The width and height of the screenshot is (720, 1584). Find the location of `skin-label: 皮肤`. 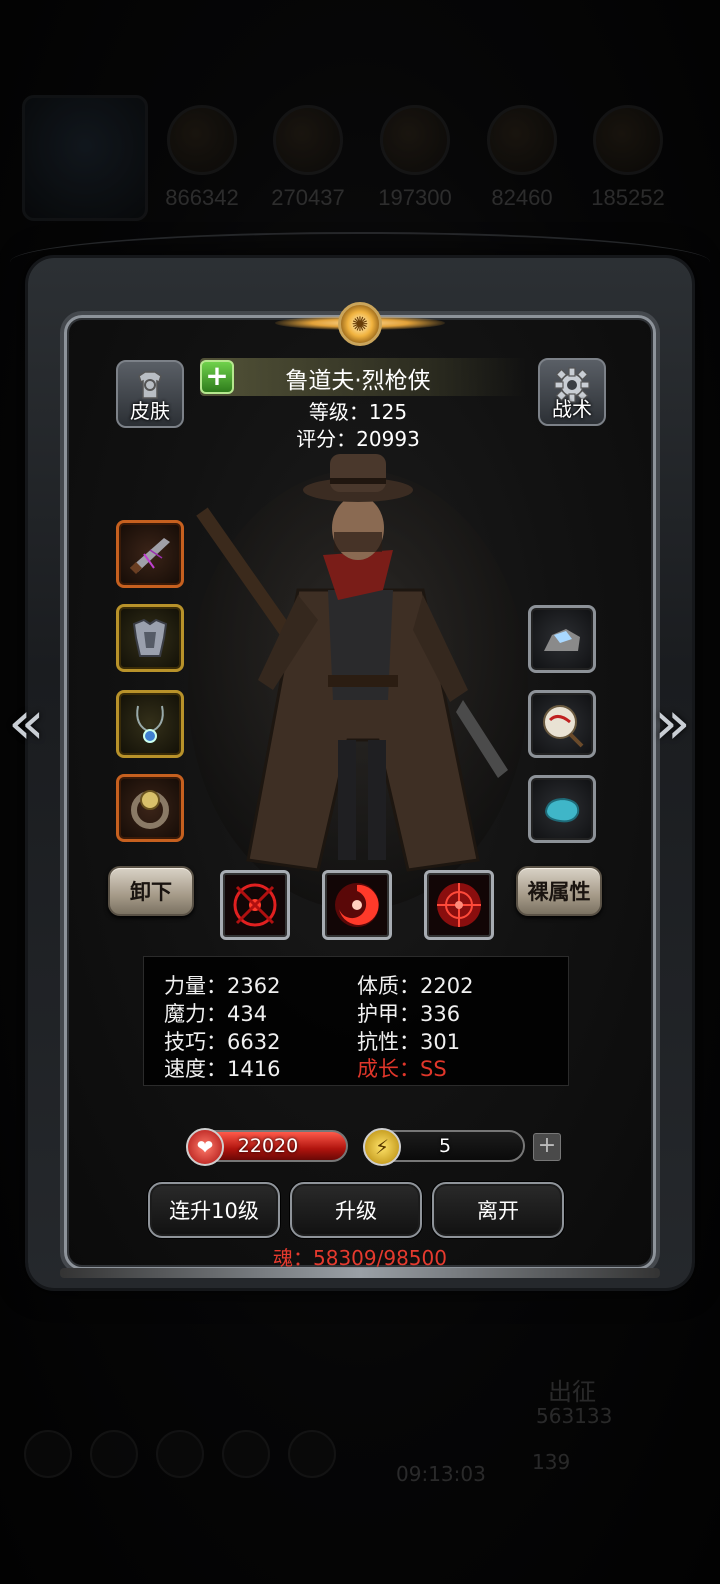

skin-label: 皮肤 is located at coordinates (150, 411).